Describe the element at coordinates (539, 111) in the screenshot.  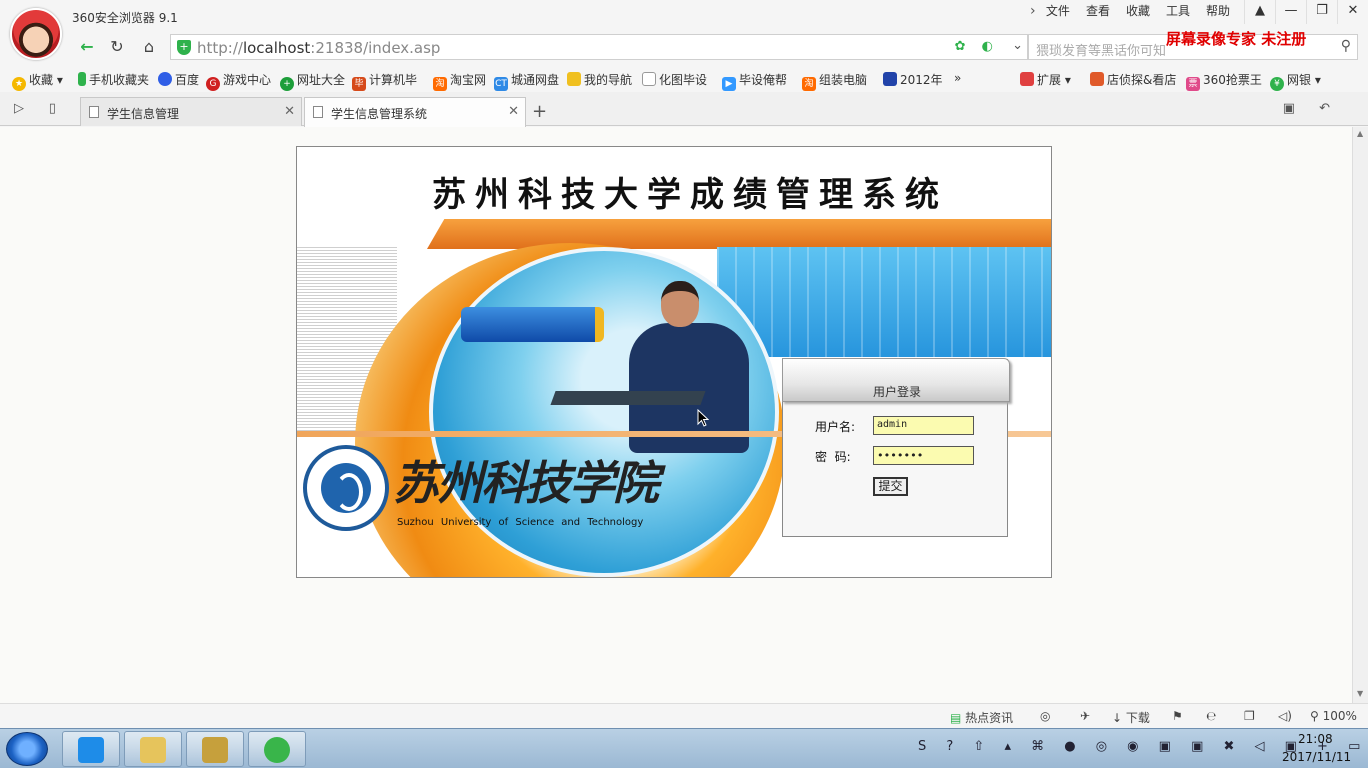
I see `new-tab-button: +` at that location.